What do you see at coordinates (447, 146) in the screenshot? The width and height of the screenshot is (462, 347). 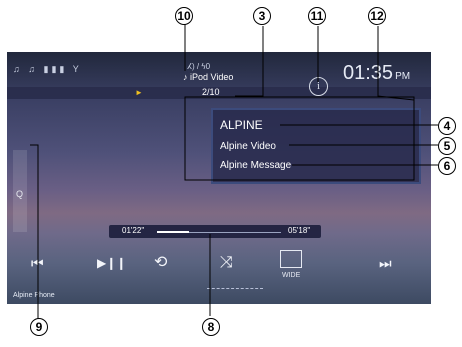 I see `callout-5: 5` at bounding box center [447, 146].